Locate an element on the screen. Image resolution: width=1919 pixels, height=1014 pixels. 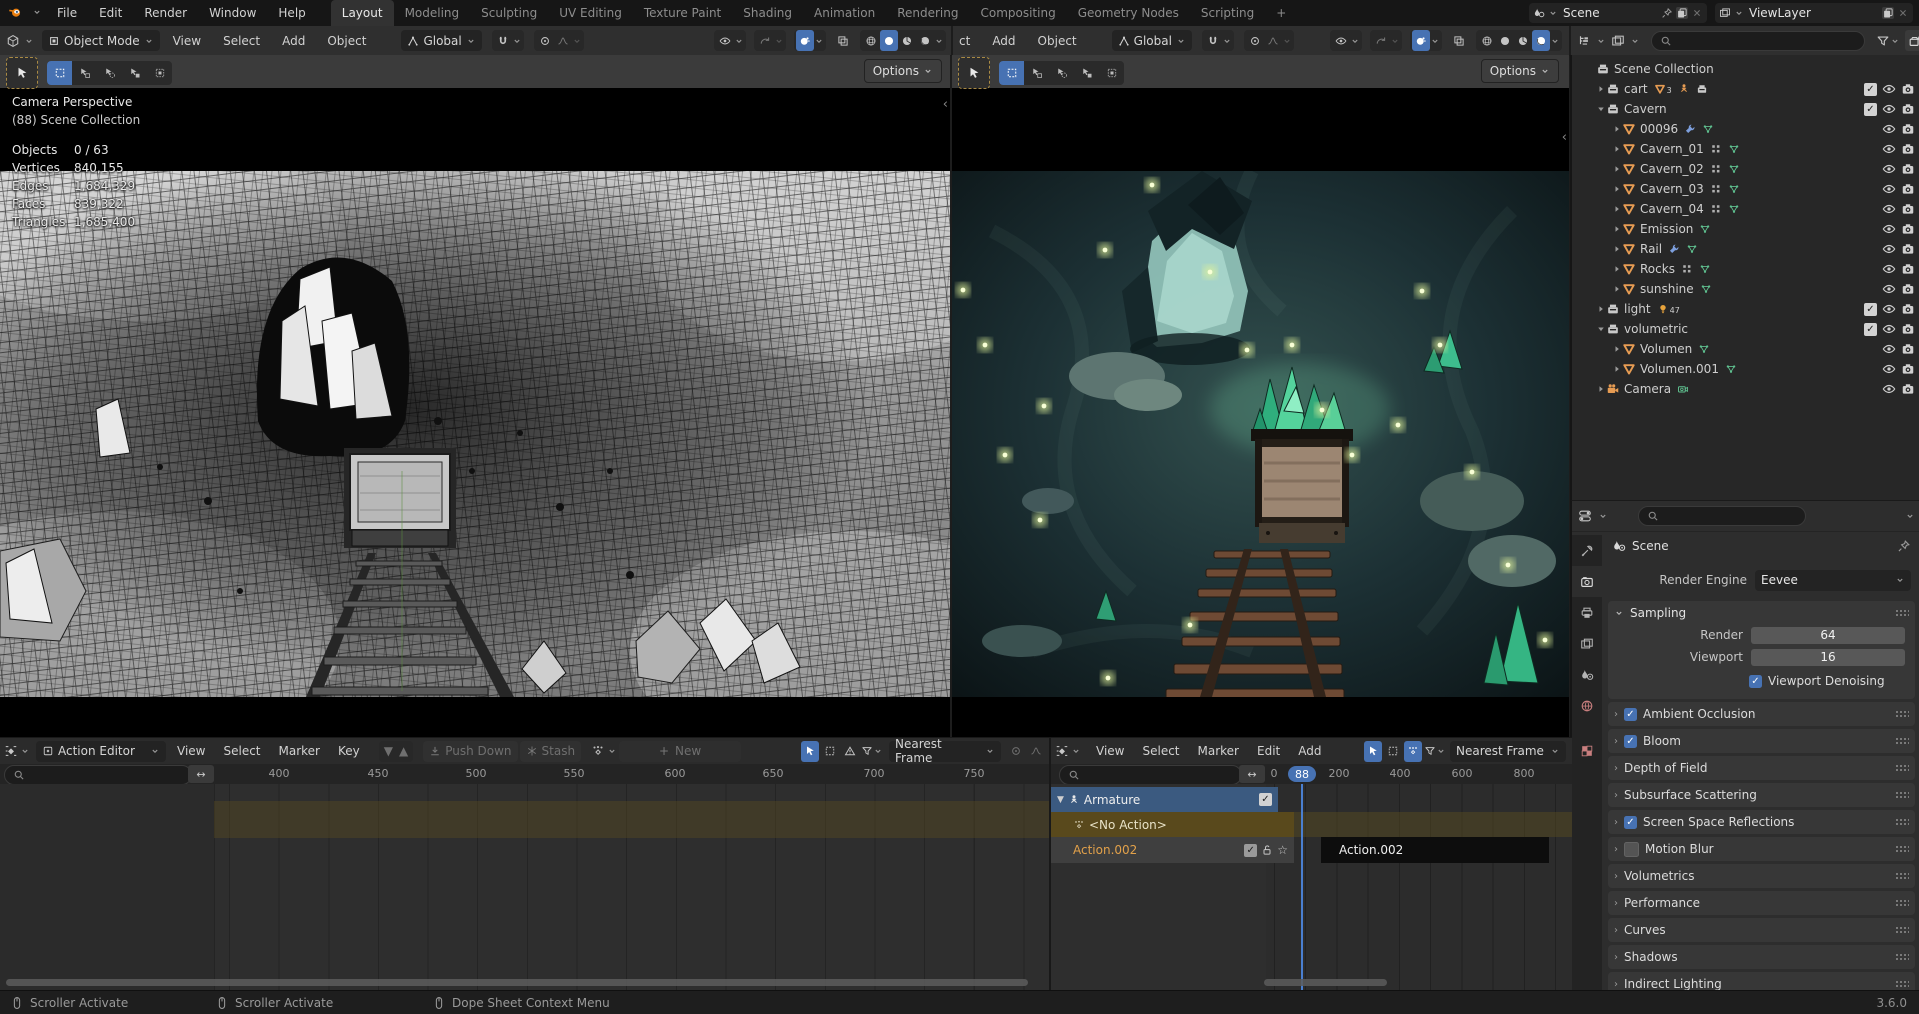
viewport-options-button: Options Options is located at coordinates (1519, 71).